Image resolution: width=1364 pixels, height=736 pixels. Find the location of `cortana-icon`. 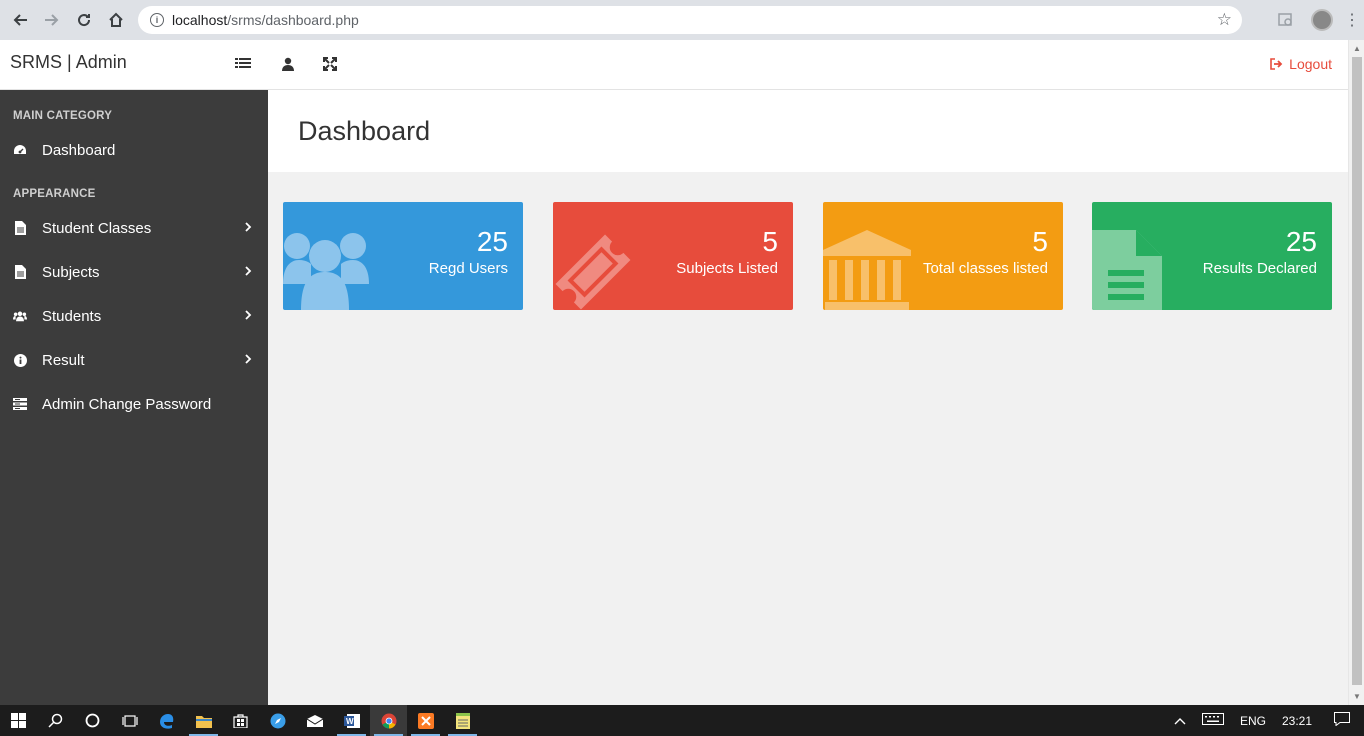

cortana-icon is located at coordinates (92, 720).